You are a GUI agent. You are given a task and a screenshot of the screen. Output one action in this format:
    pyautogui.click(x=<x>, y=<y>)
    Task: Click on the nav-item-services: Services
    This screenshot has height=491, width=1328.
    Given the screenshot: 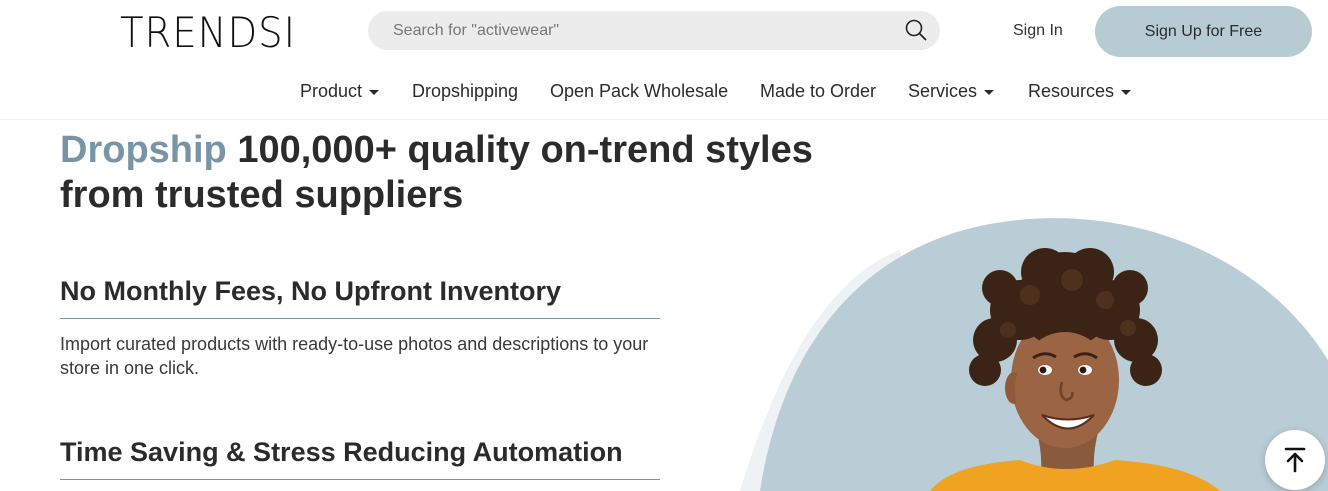 What is the action you would take?
    pyautogui.click(x=951, y=91)
    